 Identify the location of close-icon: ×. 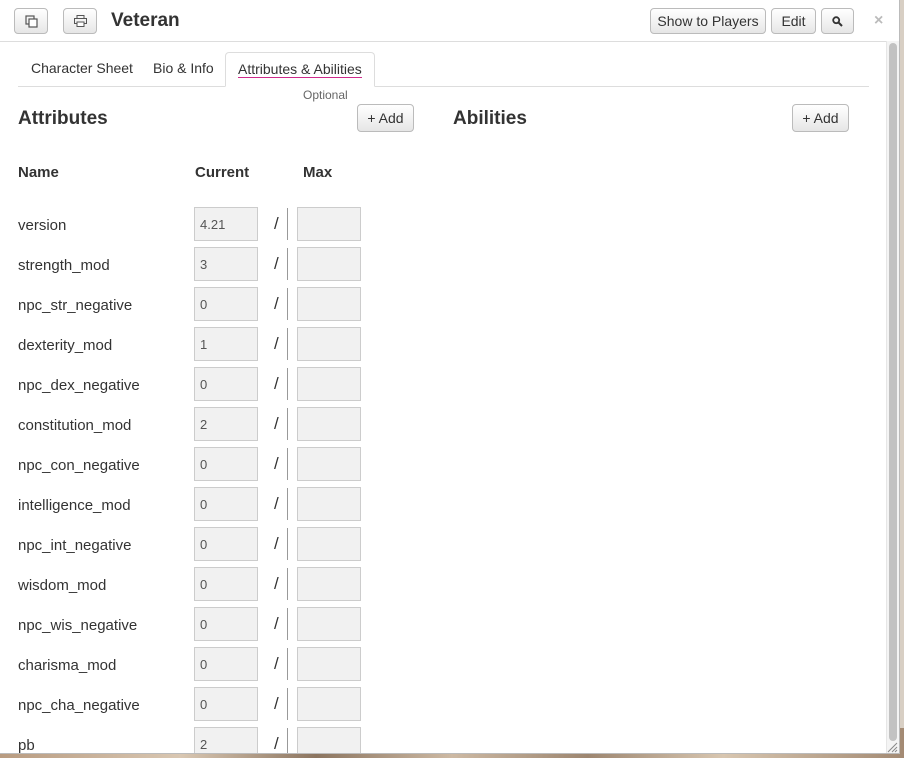
(878, 21).